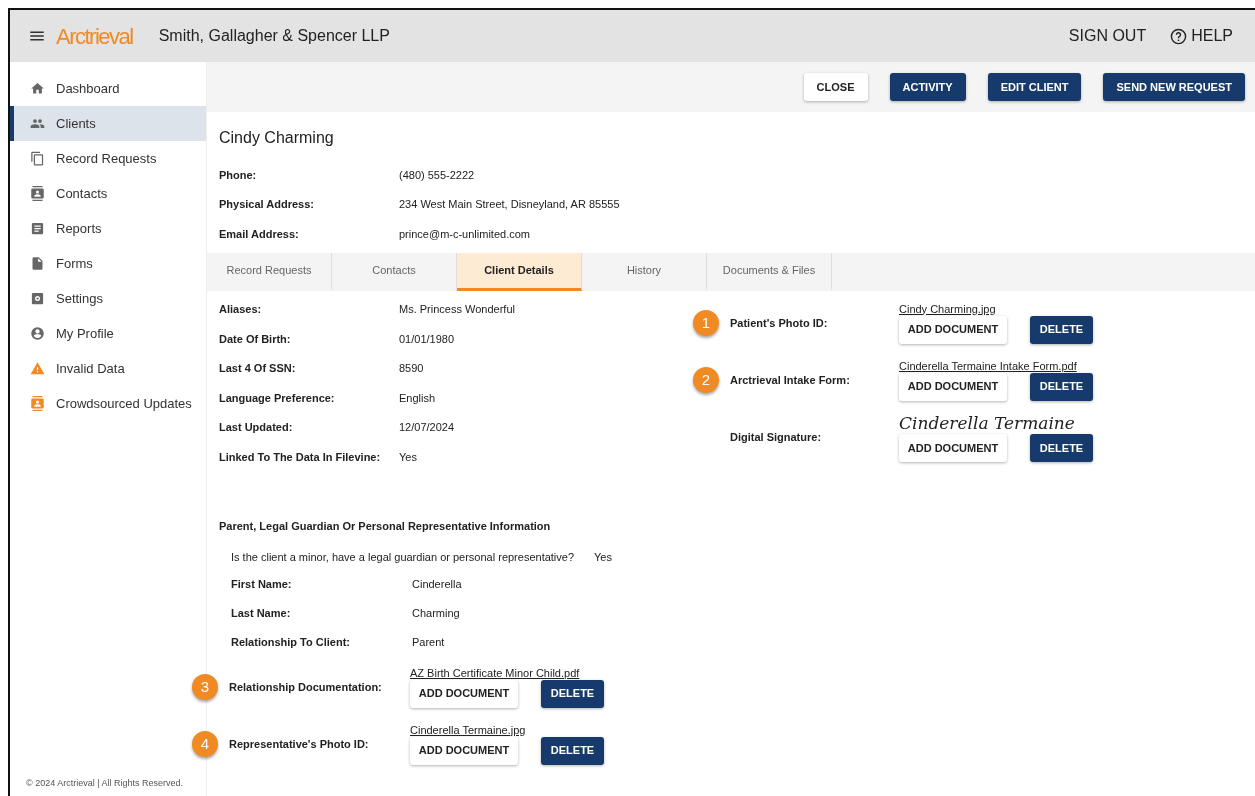 The image size is (1255, 796). What do you see at coordinates (385, 526) in the screenshot?
I see `section-heading: Parent, Legal Guardian Or Personal Representative Information` at bounding box center [385, 526].